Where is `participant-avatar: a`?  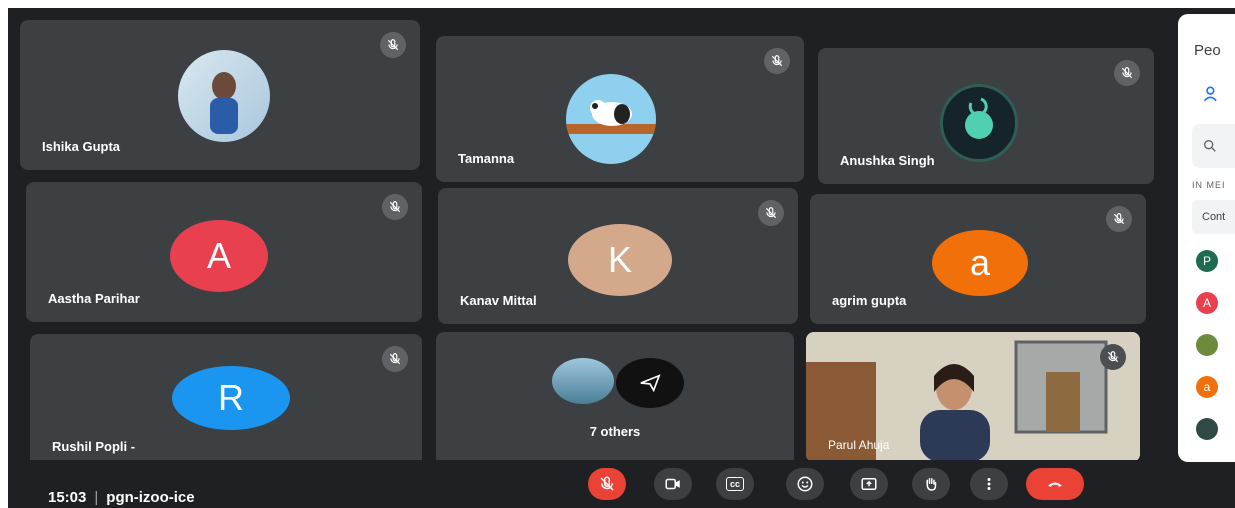 participant-avatar: a is located at coordinates (980, 263).